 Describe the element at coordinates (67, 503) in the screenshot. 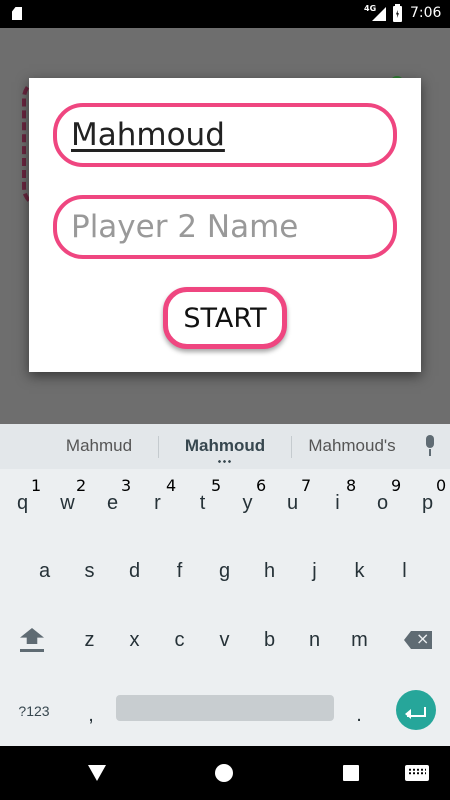

I see `key-w: w` at that location.